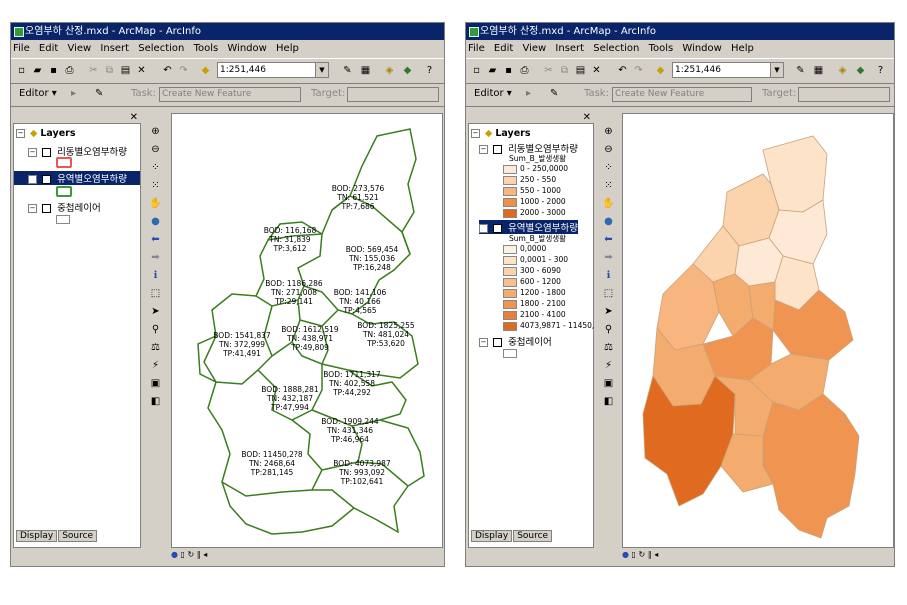 This screenshot has height=605, width=907. I want to click on model-icon: ◆, so click(407, 70).